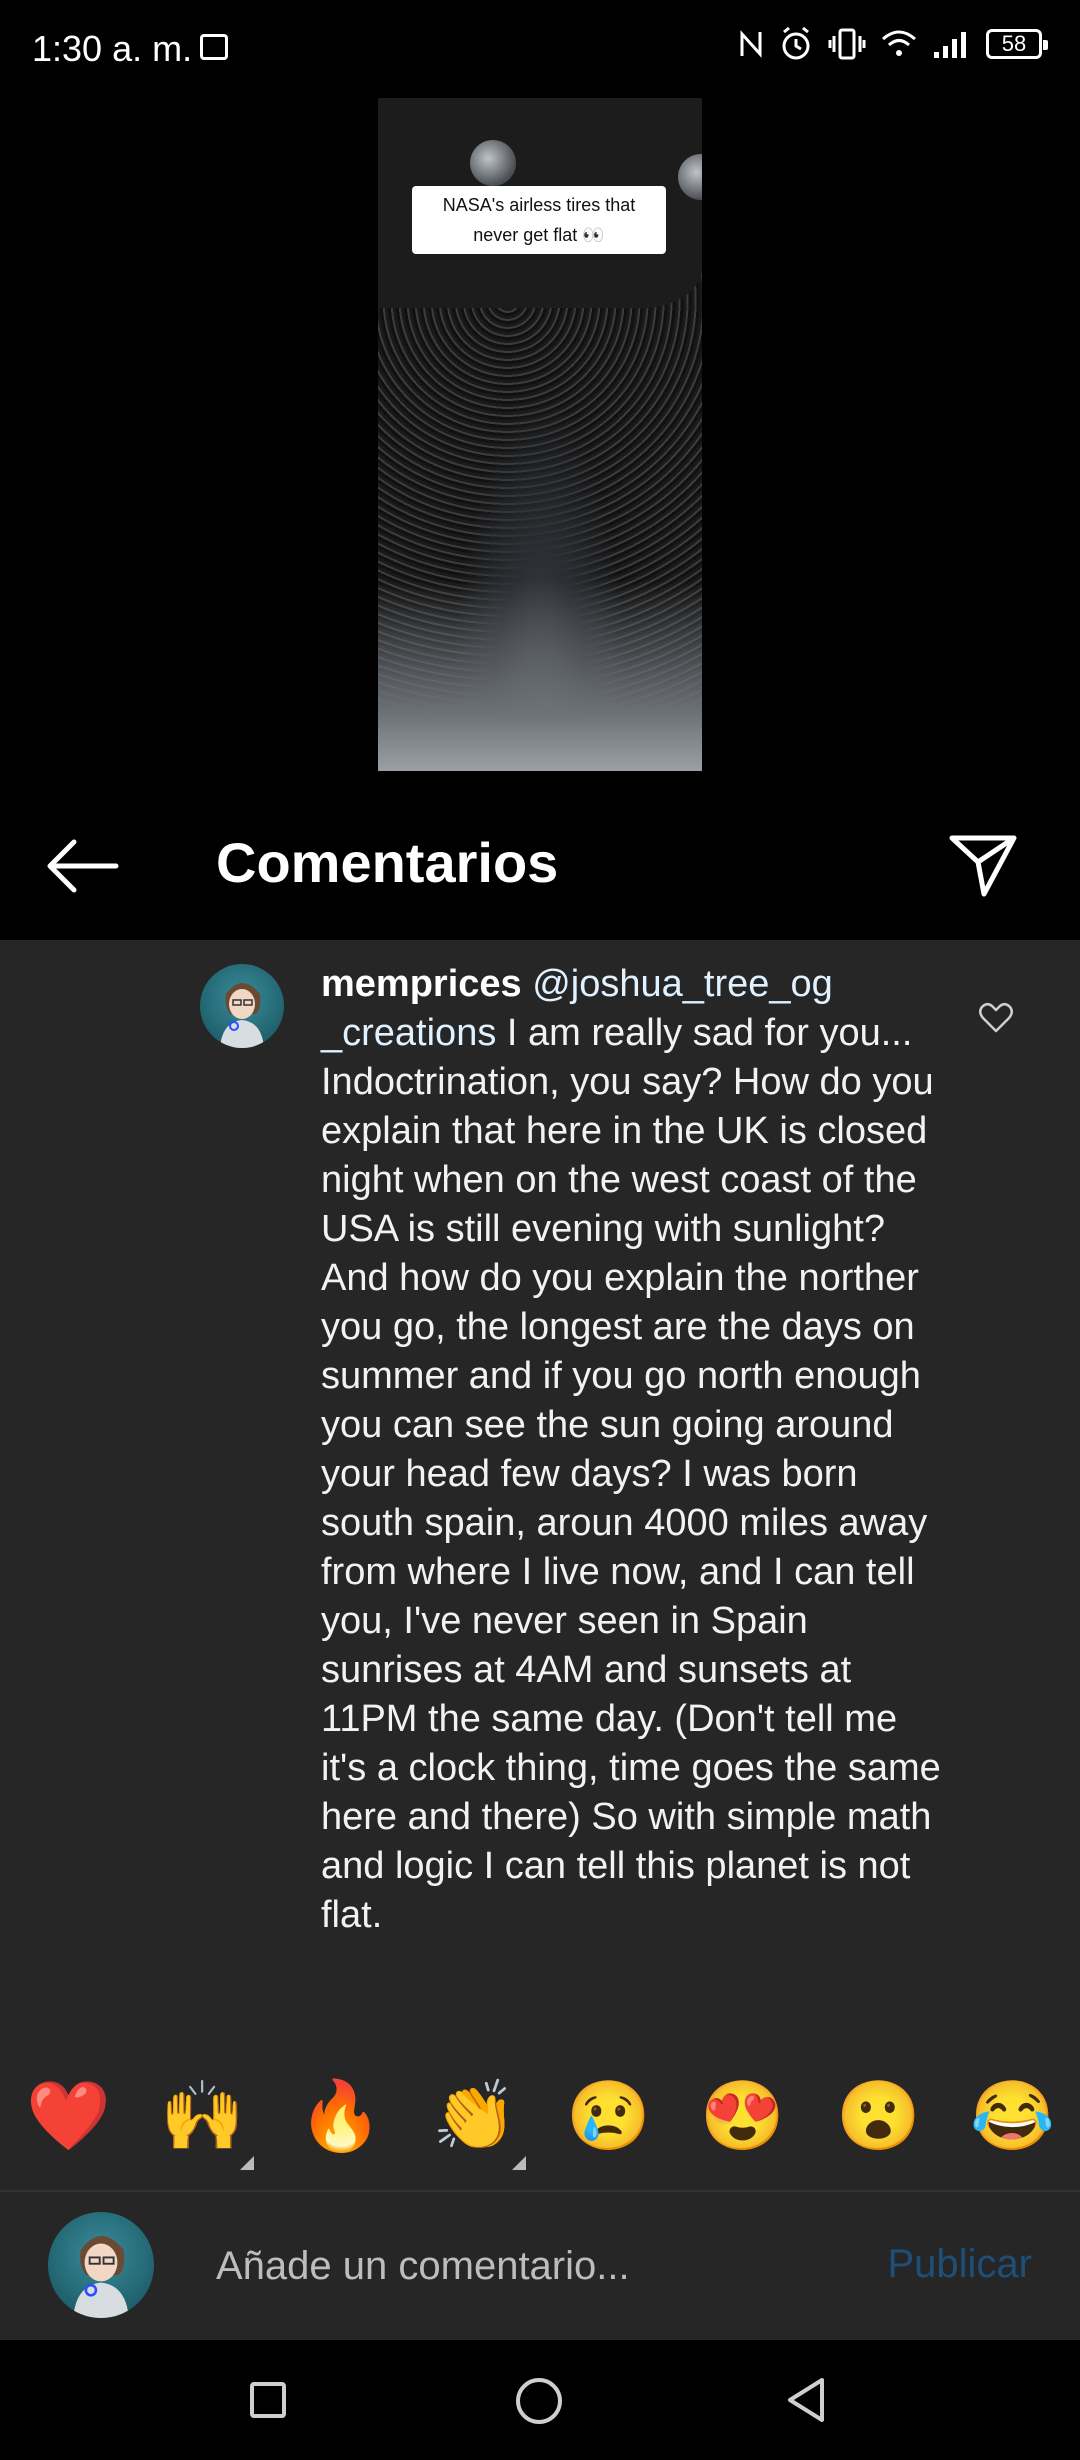 The image size is (1080, 2460). Describe the element at coordinates (847, 44) in the screenshot. I see `vibrate-icon` at that location.